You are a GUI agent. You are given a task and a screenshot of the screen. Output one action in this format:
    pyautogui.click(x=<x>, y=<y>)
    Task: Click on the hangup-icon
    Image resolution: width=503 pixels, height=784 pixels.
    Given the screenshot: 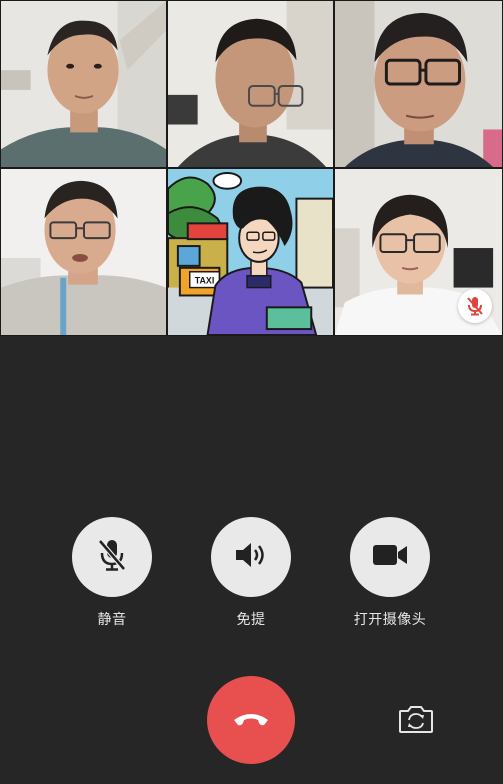 What is the action you would take?
    pyautogui.click(x=251, y=720)
    